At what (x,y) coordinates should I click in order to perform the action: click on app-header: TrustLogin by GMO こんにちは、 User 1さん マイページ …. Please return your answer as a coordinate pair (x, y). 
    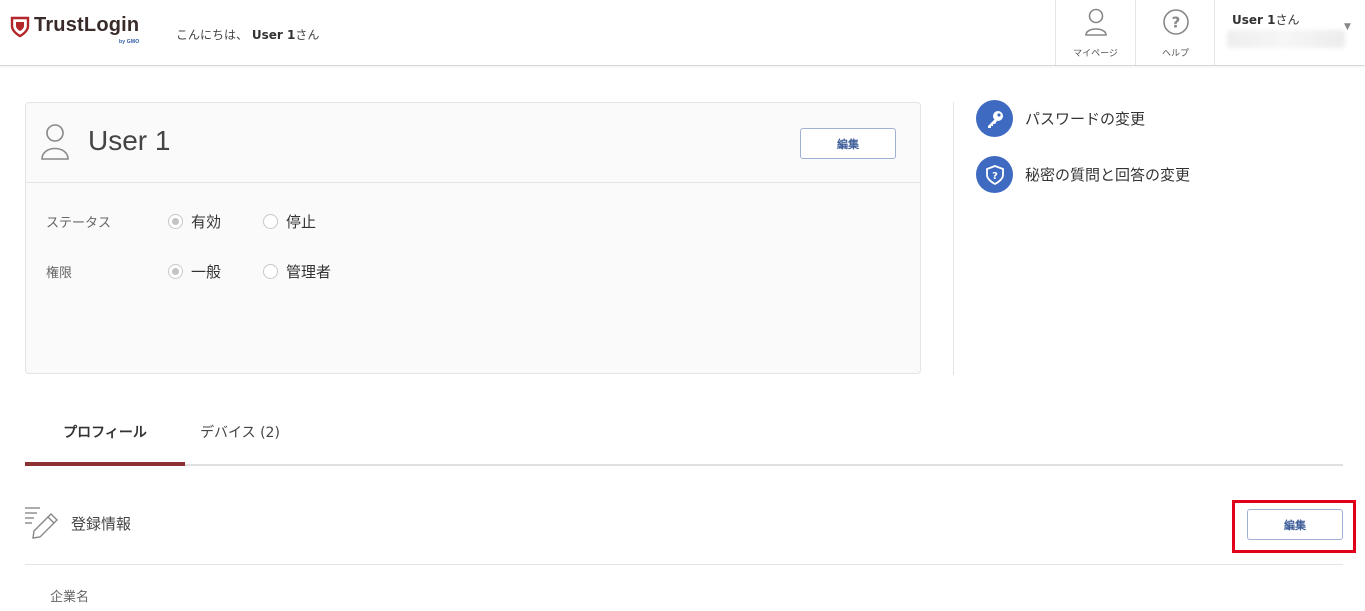
    Looking at the image, I should click on (682, 33).